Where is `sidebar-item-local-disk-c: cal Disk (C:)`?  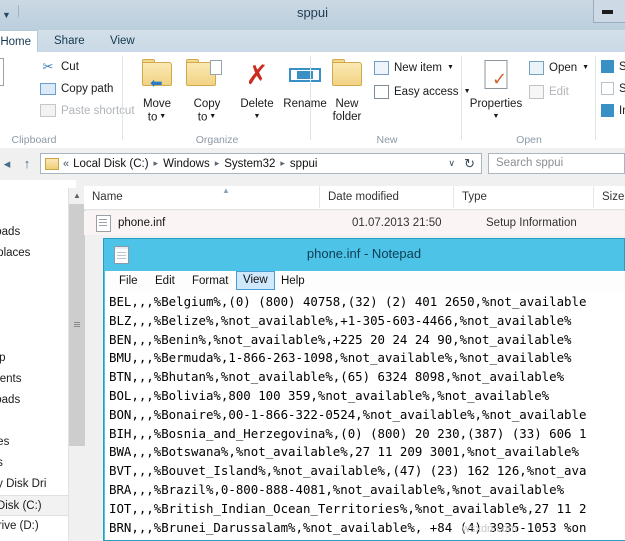 sidebar-item-local-disk-c: cal Disk (C:) is located at coordinates (38, 505).